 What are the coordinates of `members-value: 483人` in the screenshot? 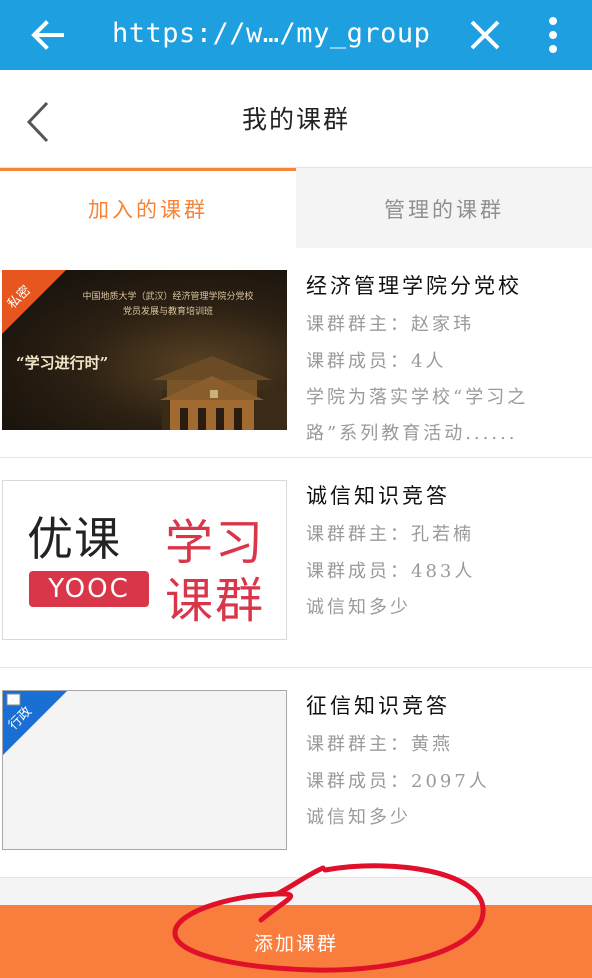 It's located at (443, 571).